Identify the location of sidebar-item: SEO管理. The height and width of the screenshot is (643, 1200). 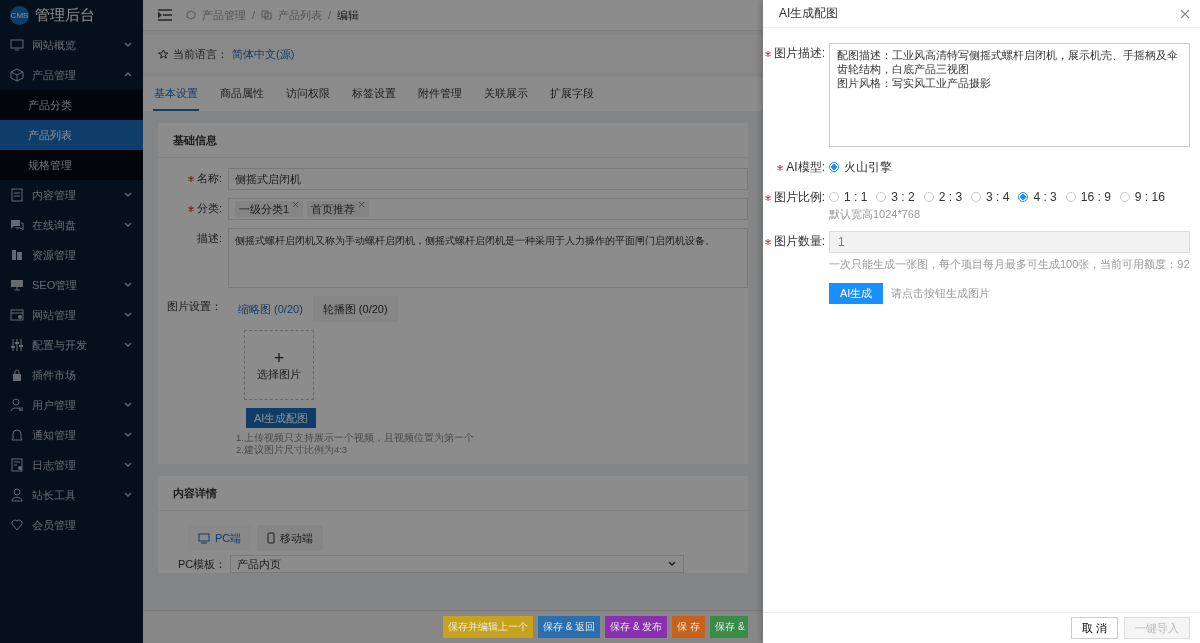
(71, 285).